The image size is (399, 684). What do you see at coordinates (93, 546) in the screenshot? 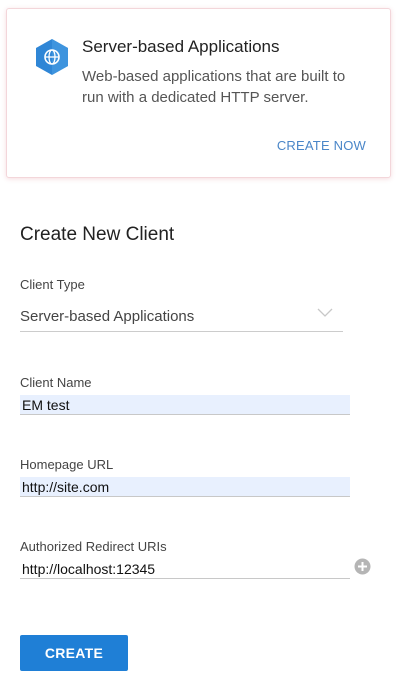
I see `redirect-uris-label: Authorized Redirect URIs` at bounding box center [93, 546].